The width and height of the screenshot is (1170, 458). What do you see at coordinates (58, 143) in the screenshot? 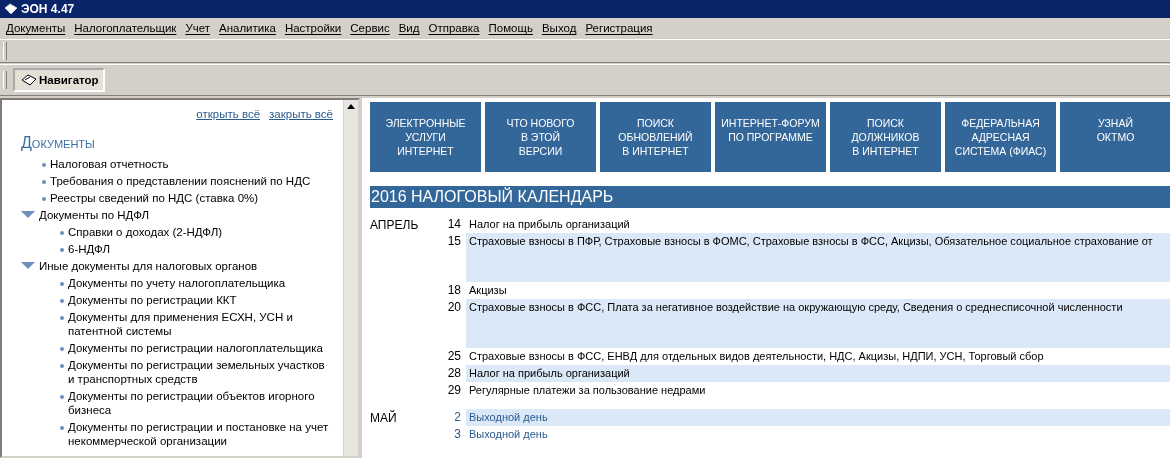
I see `section-heading: Документы` at bounding box center [58, 143].